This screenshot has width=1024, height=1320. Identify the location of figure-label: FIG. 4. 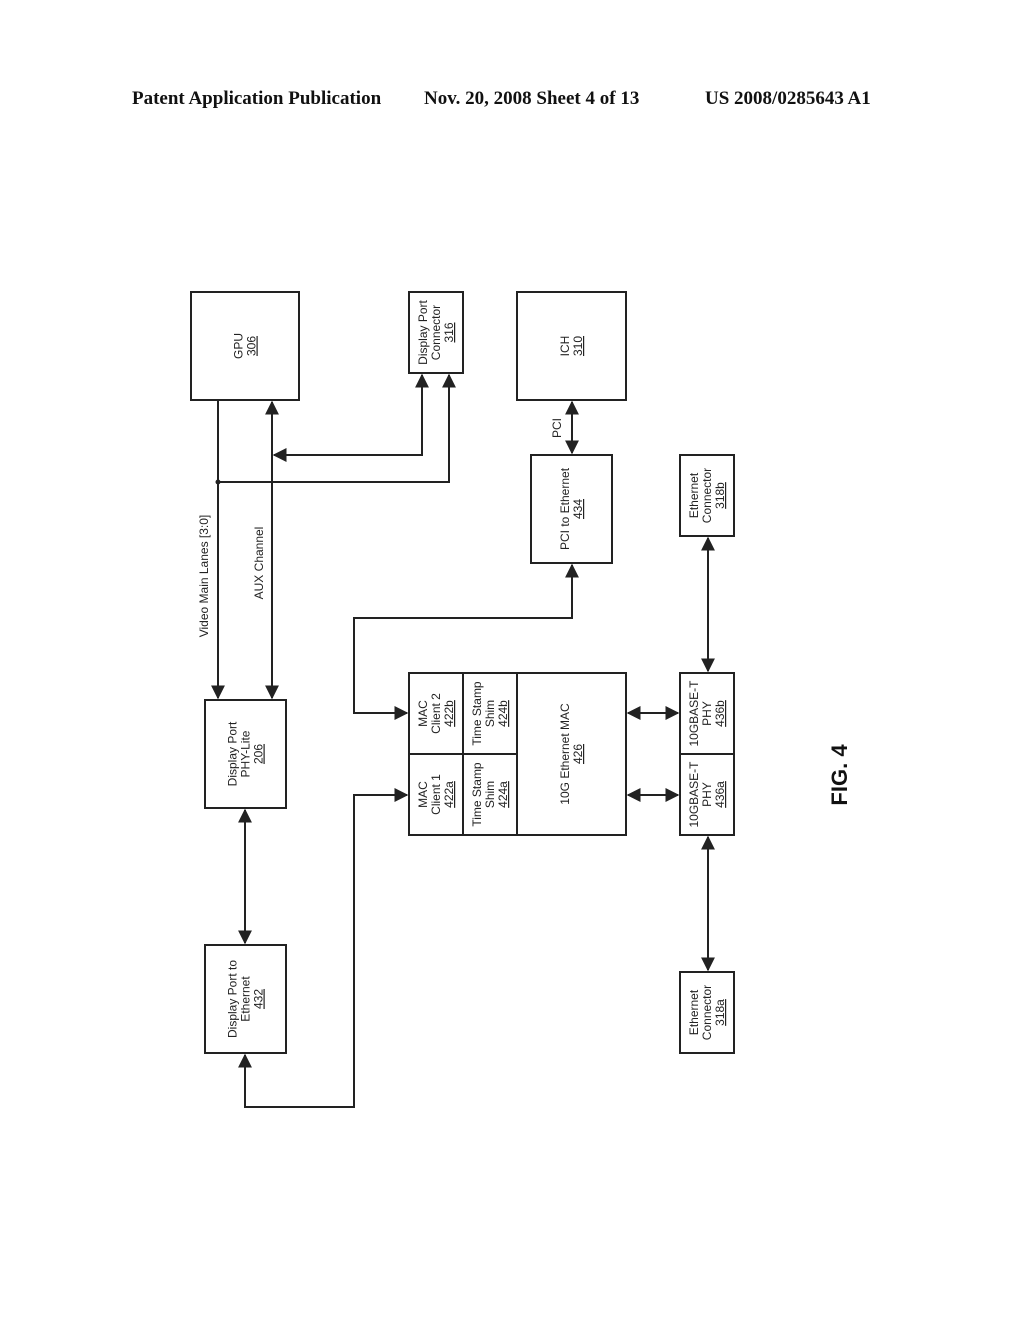
(839, 775).